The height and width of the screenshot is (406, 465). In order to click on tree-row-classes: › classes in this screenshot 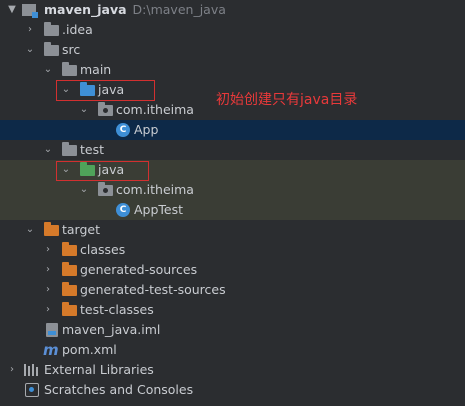, I will do `click(232, 250)`.